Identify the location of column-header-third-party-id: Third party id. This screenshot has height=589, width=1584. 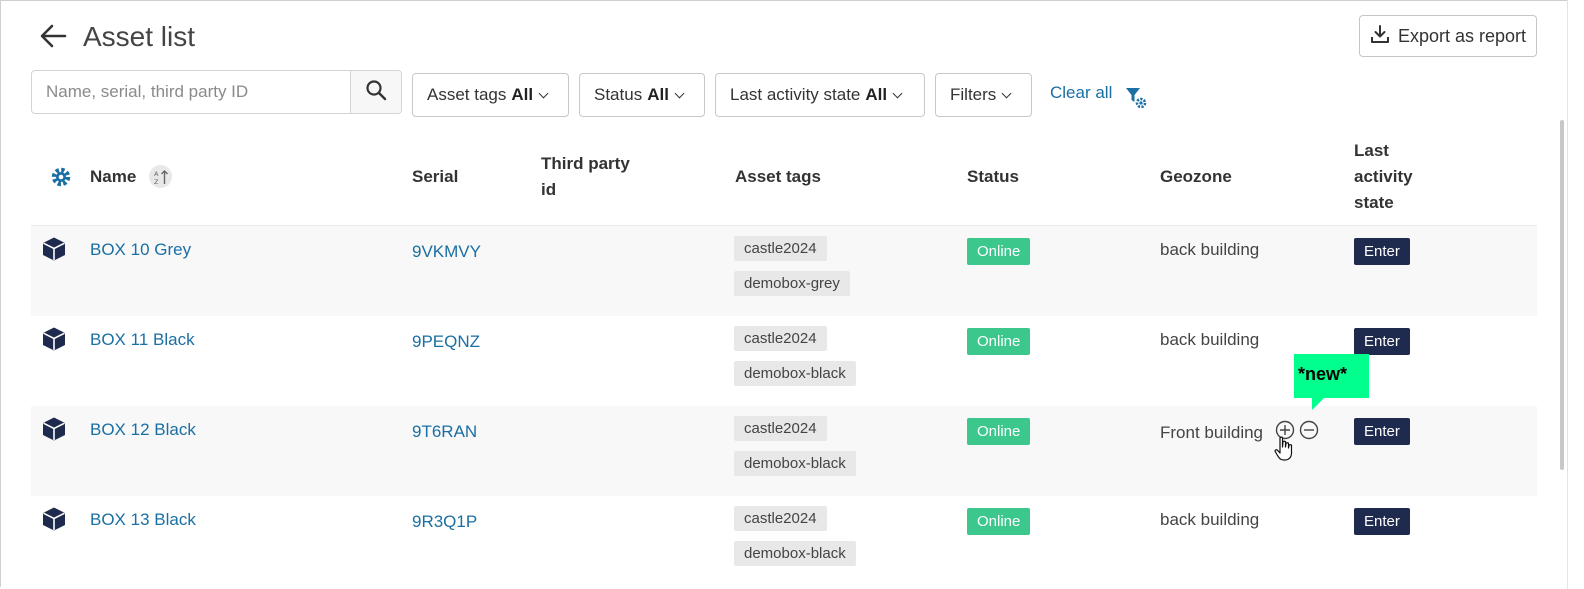
(591, 177).